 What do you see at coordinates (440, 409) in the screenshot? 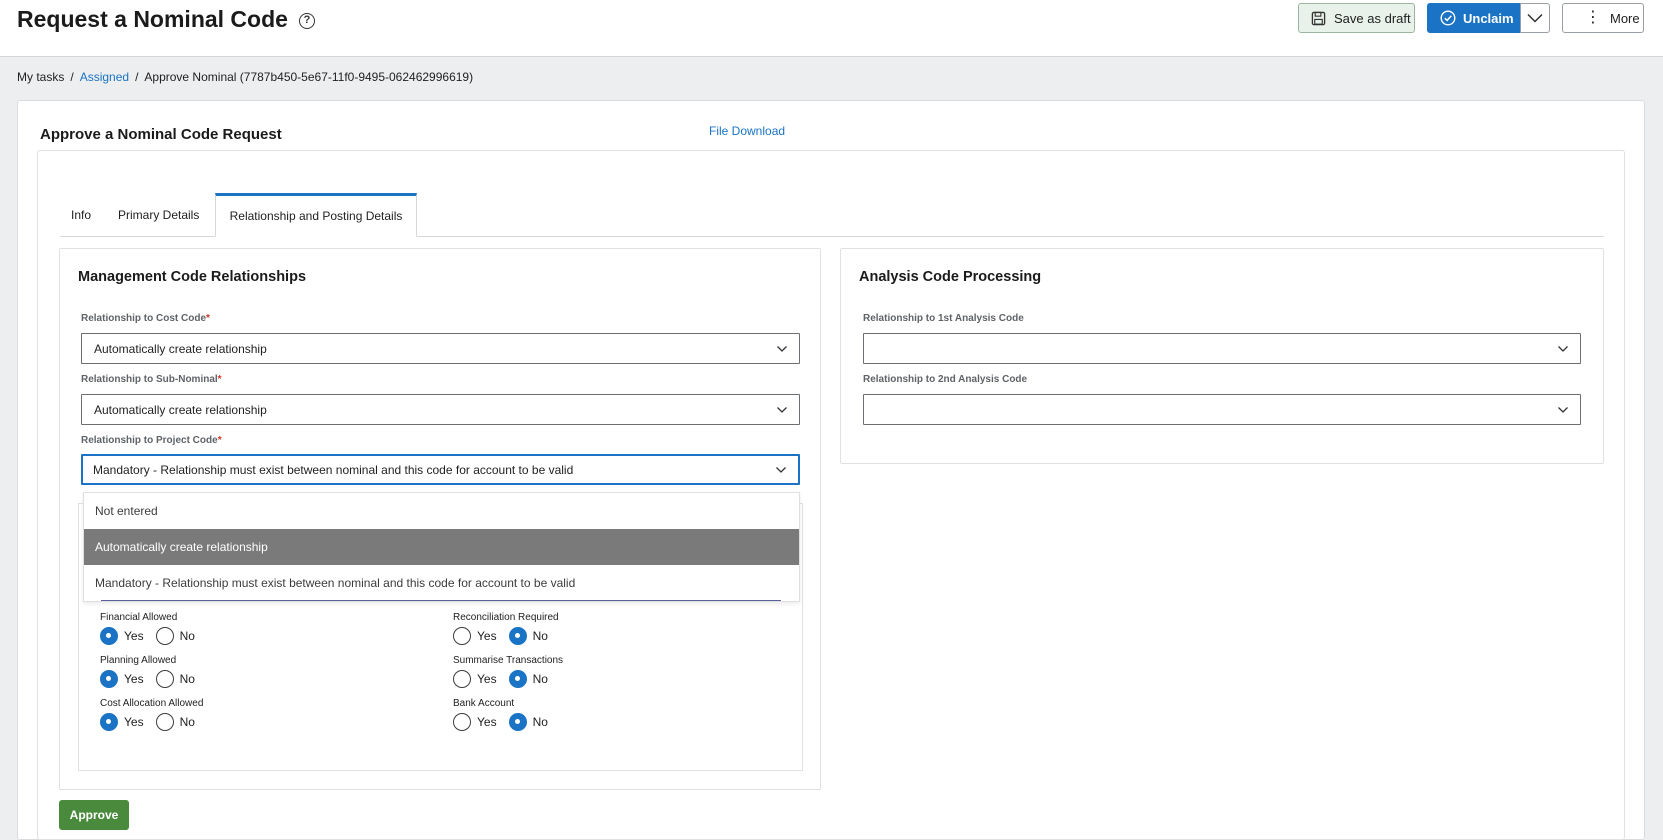
I see `sub-nominal-select: Automatically create relationship` at bounding box center [440, 409].